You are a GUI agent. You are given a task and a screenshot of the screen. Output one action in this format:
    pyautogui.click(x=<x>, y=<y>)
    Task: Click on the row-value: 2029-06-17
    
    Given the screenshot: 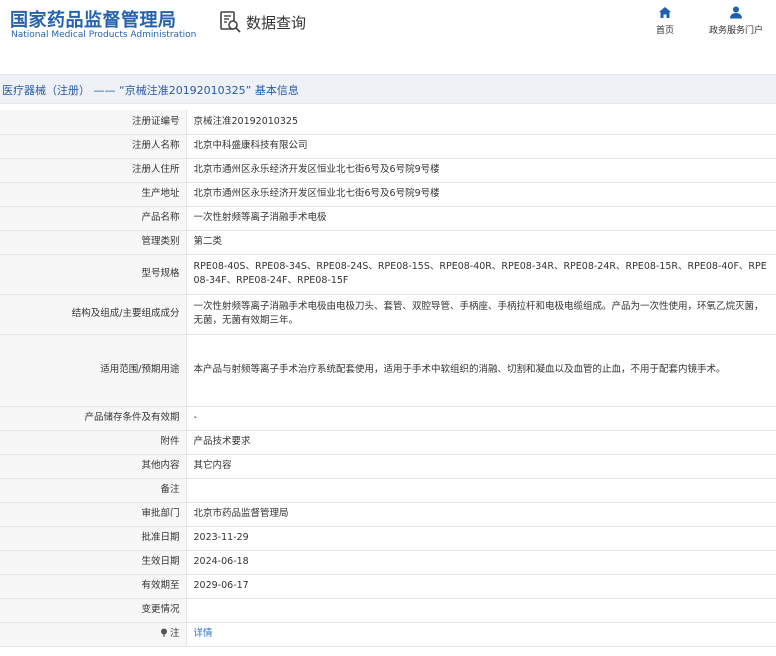 What is the action you would take?
    pyautogui.click(x=481, y=586)
    